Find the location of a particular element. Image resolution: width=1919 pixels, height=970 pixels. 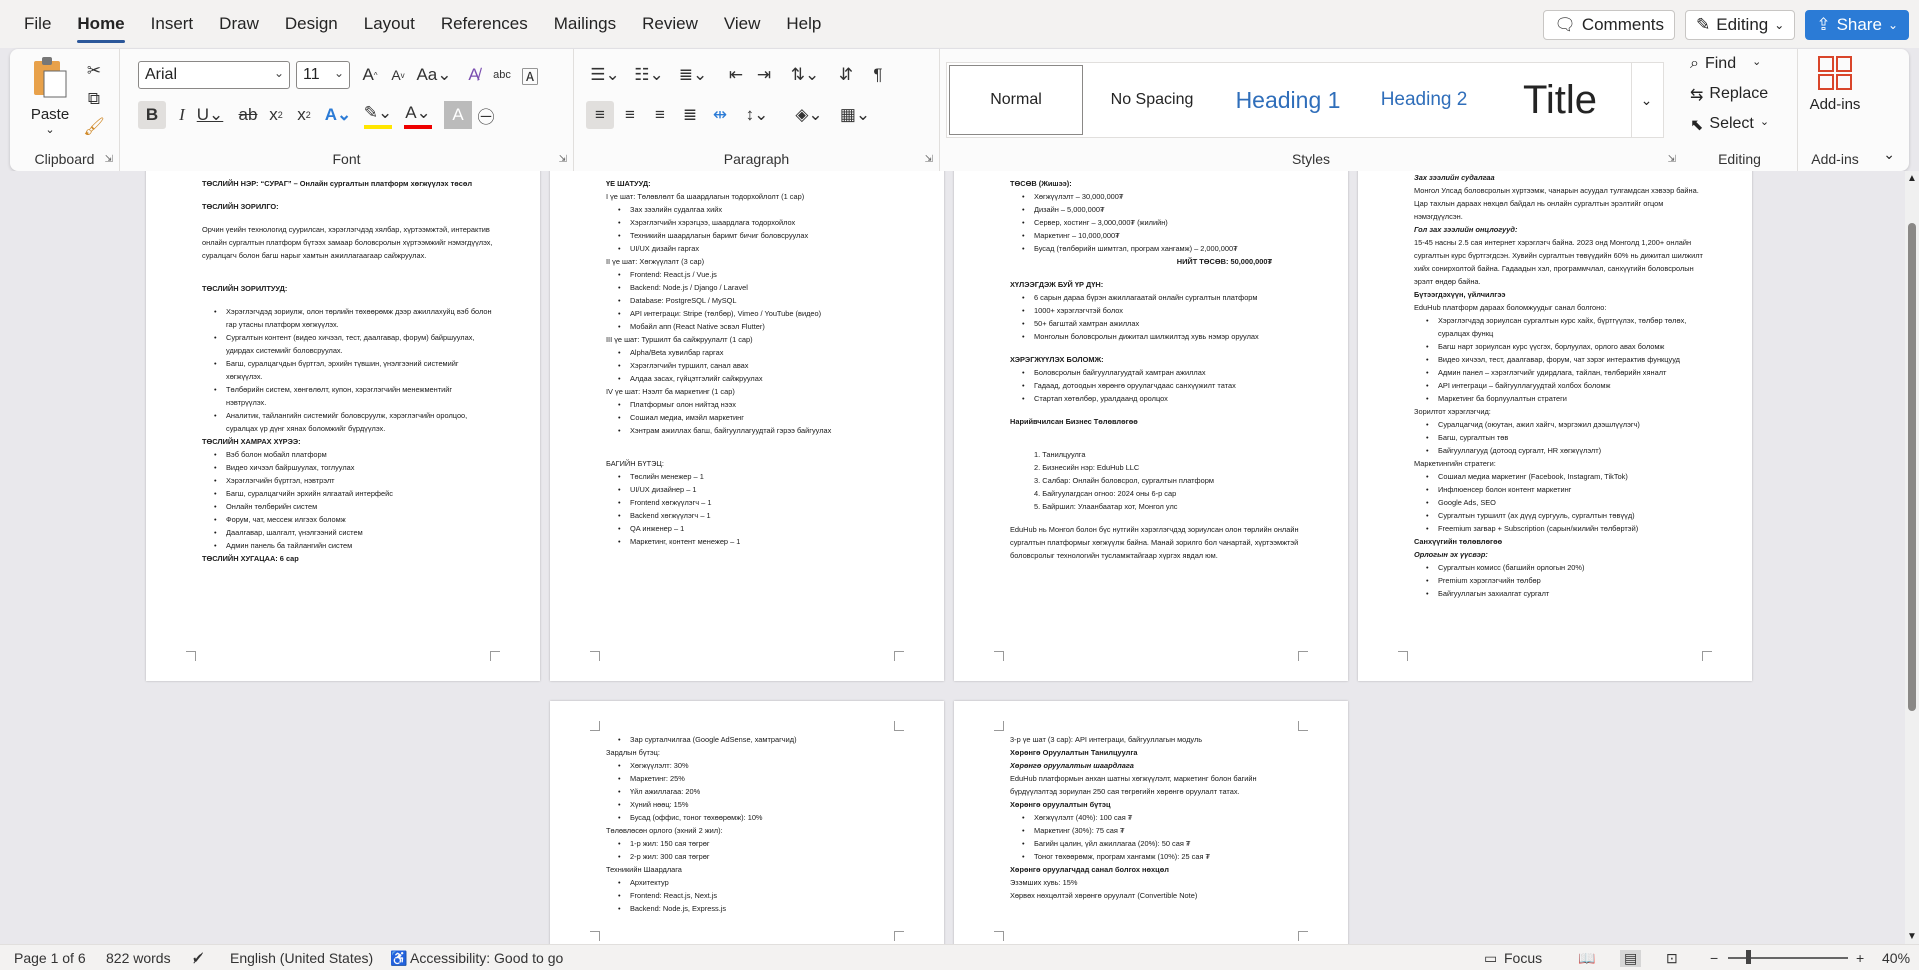

scroll-down-icon: ▼ is located at coordinates (1912, 936).